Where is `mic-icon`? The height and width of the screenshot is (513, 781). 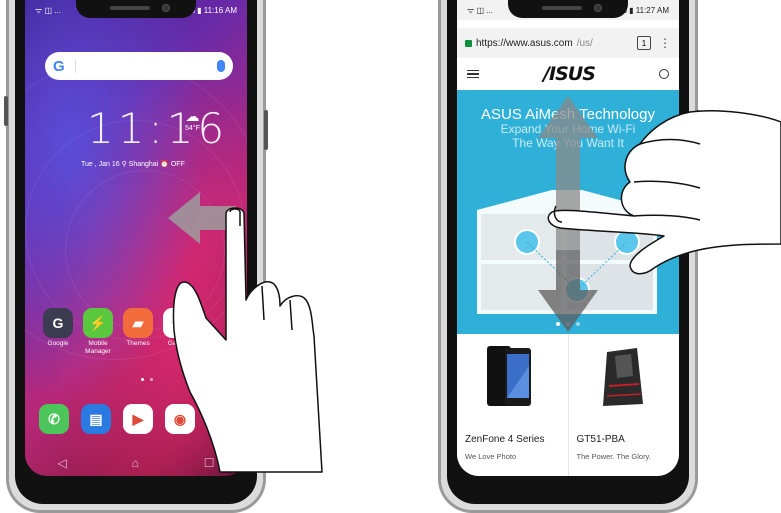 mic-icon is located at coordinates (221, 66).